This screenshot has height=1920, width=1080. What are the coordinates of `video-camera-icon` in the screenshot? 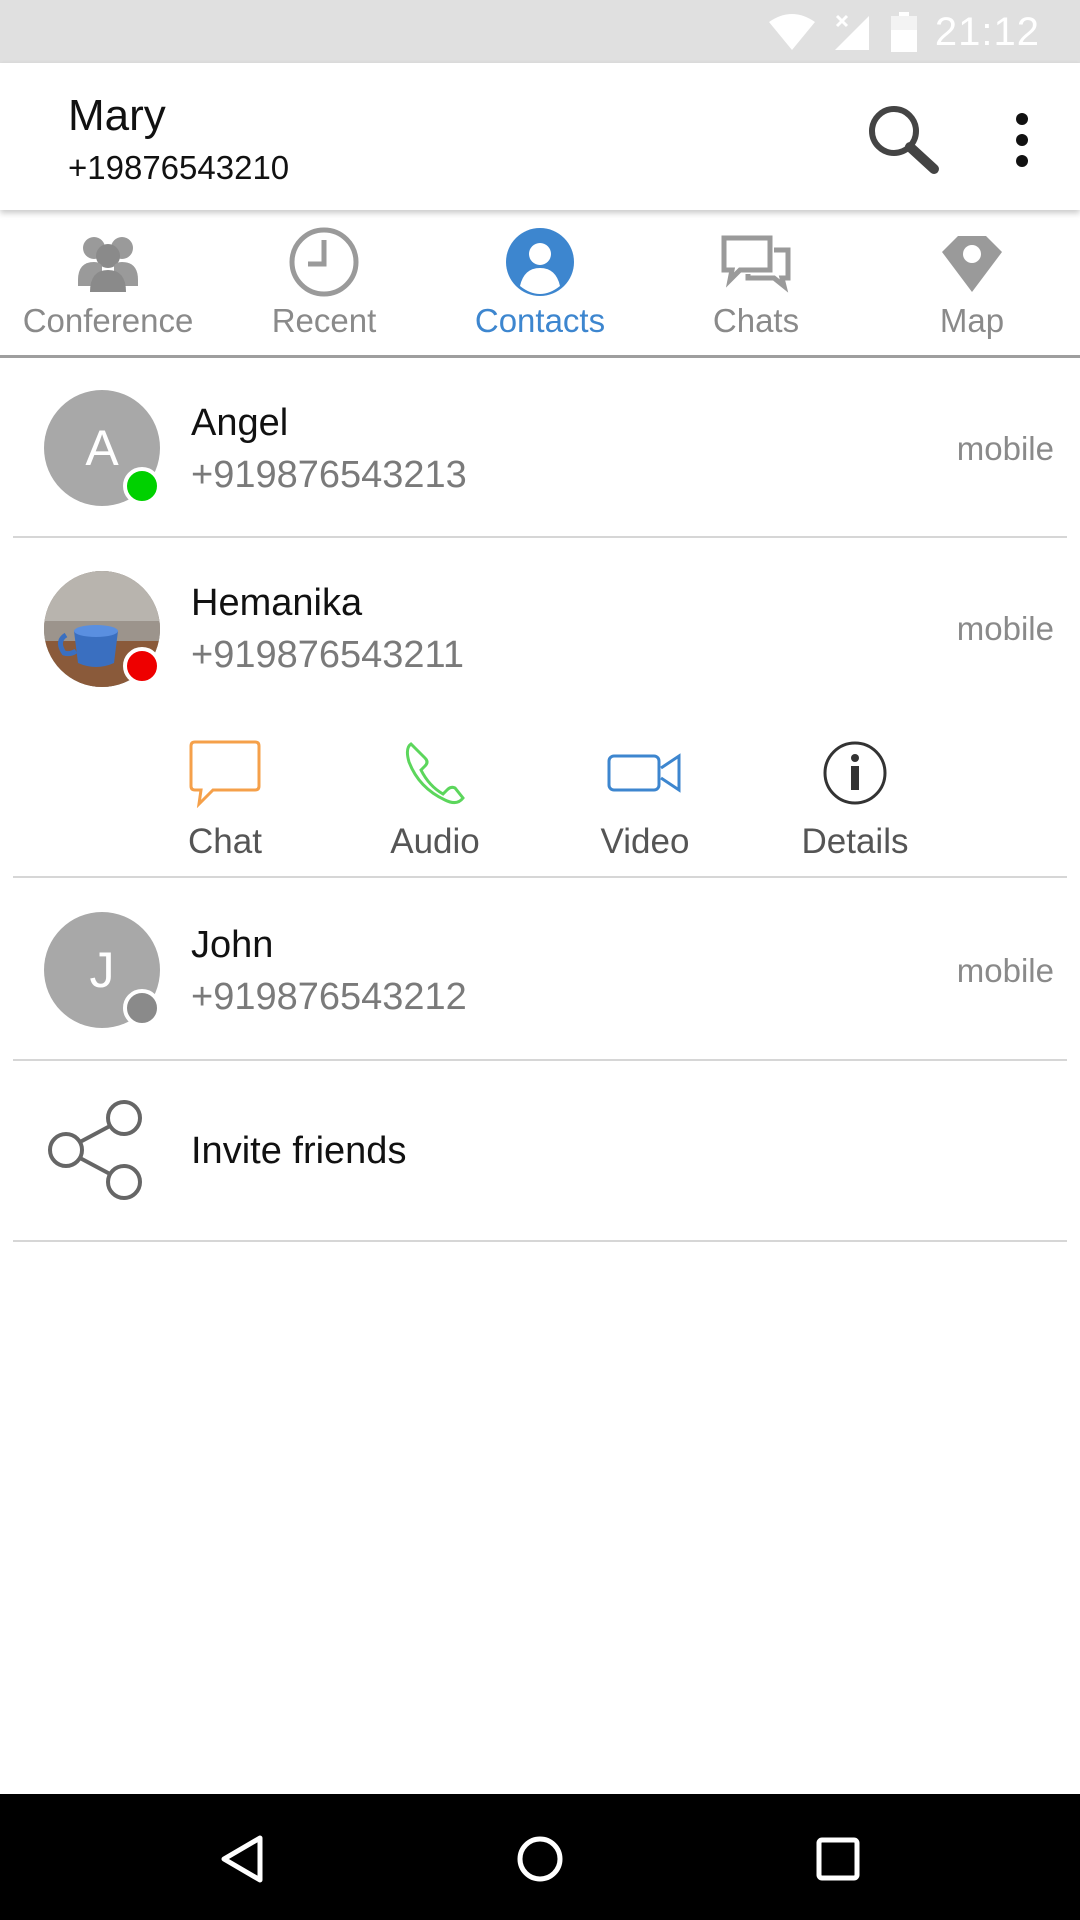 It's located at (644, 773).